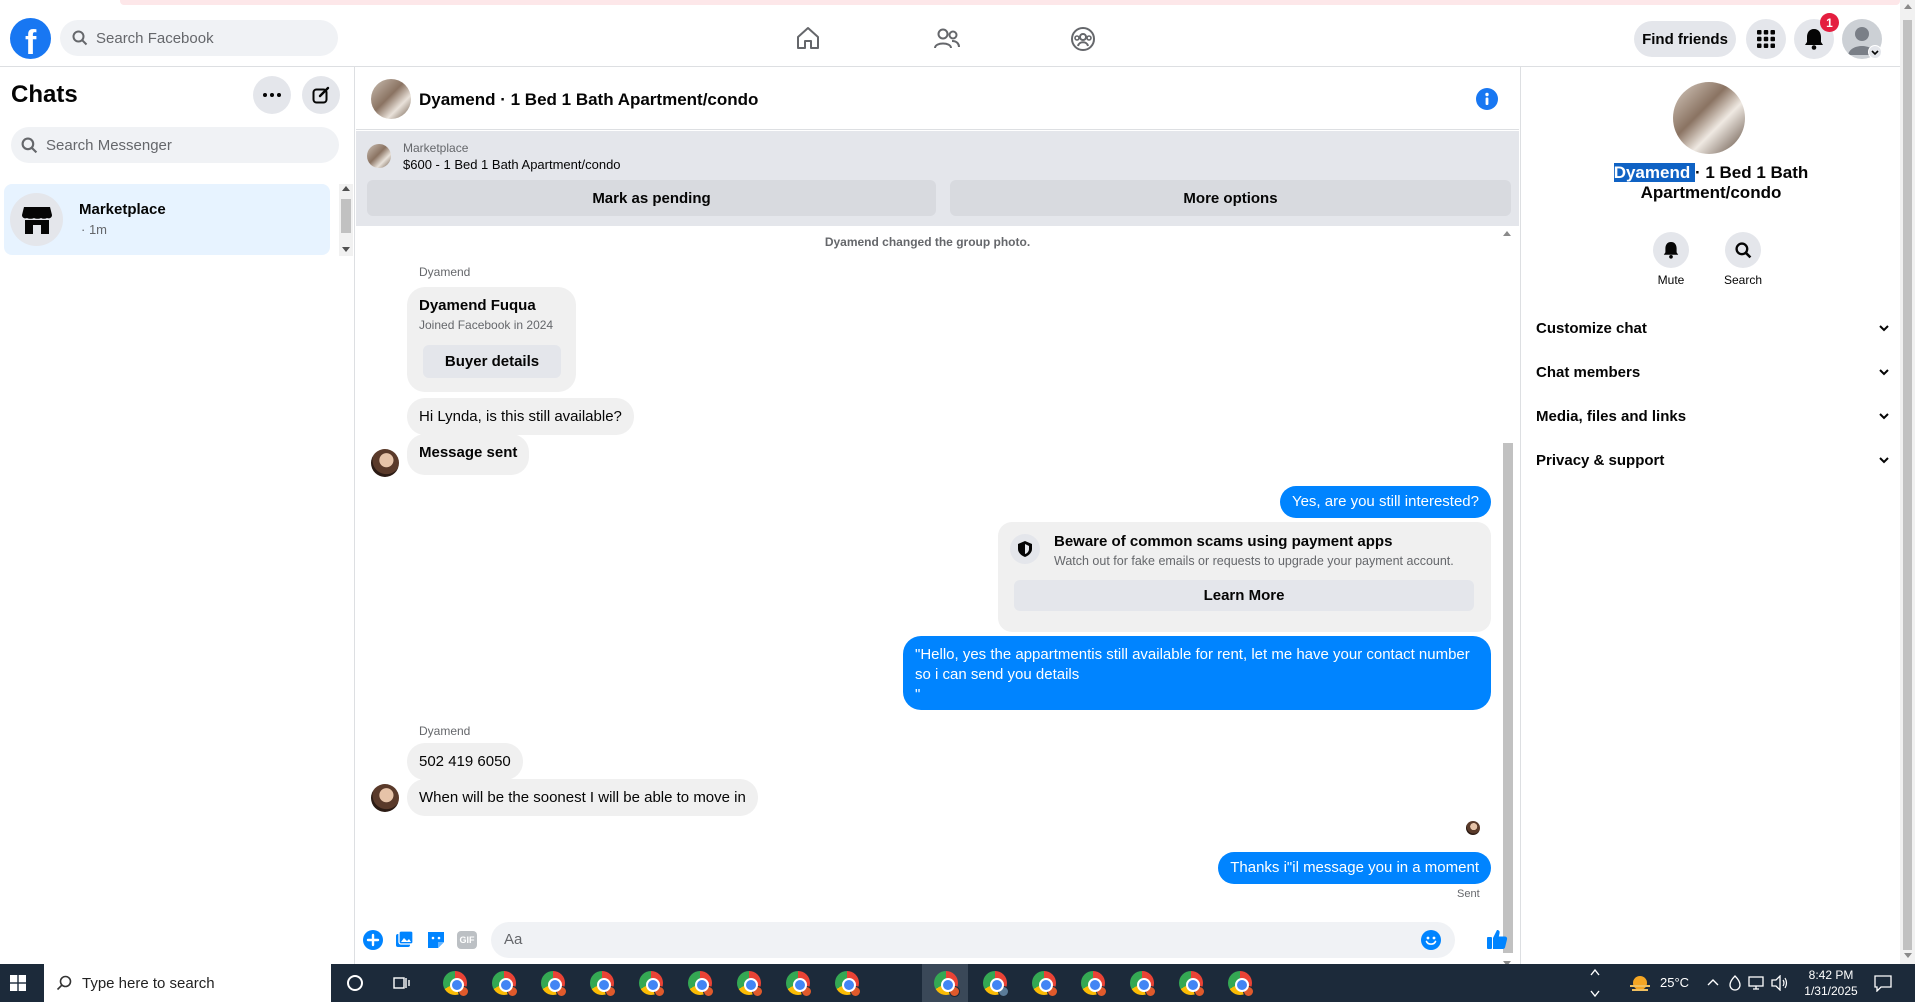 The image size is (1915, 1002). Describe the element at coordinates (467, 940) in the screenshot. I see `gif-icon: GIF` at that location.